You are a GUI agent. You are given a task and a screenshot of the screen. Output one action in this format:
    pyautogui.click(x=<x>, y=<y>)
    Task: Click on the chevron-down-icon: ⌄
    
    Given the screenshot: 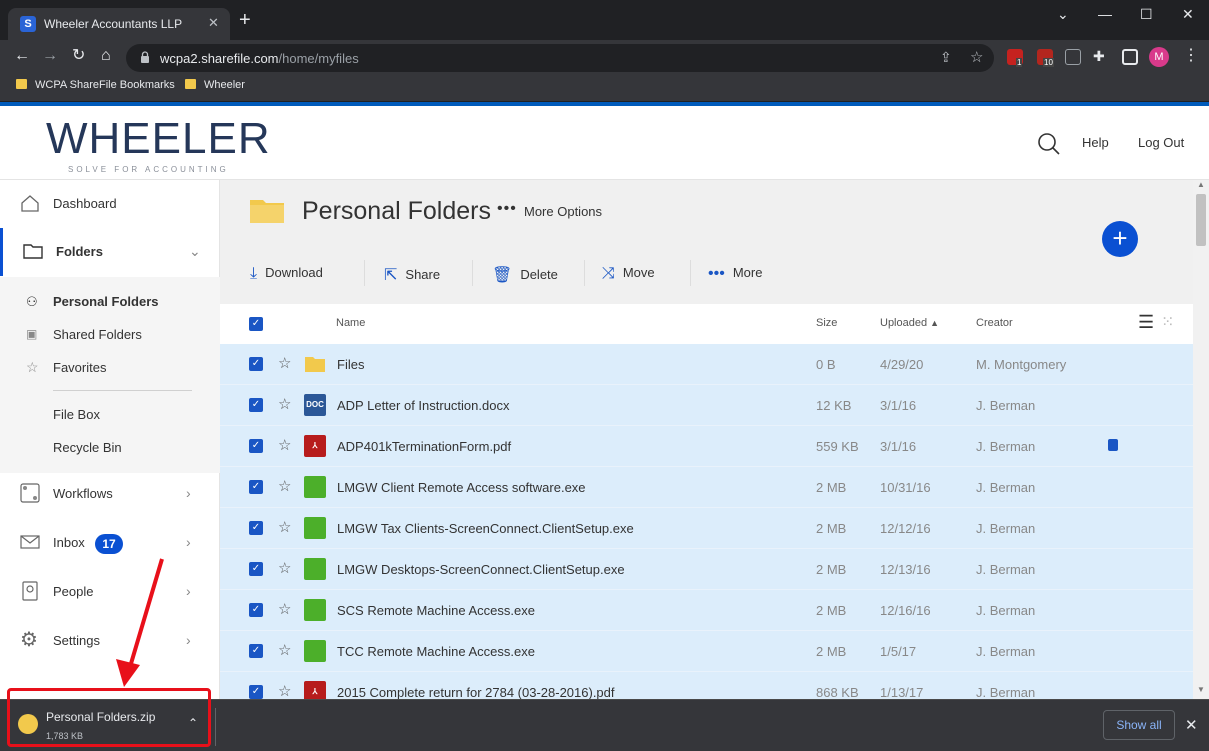 What is the action you would take?
    pyautogui.click(x=195, y=251)
    